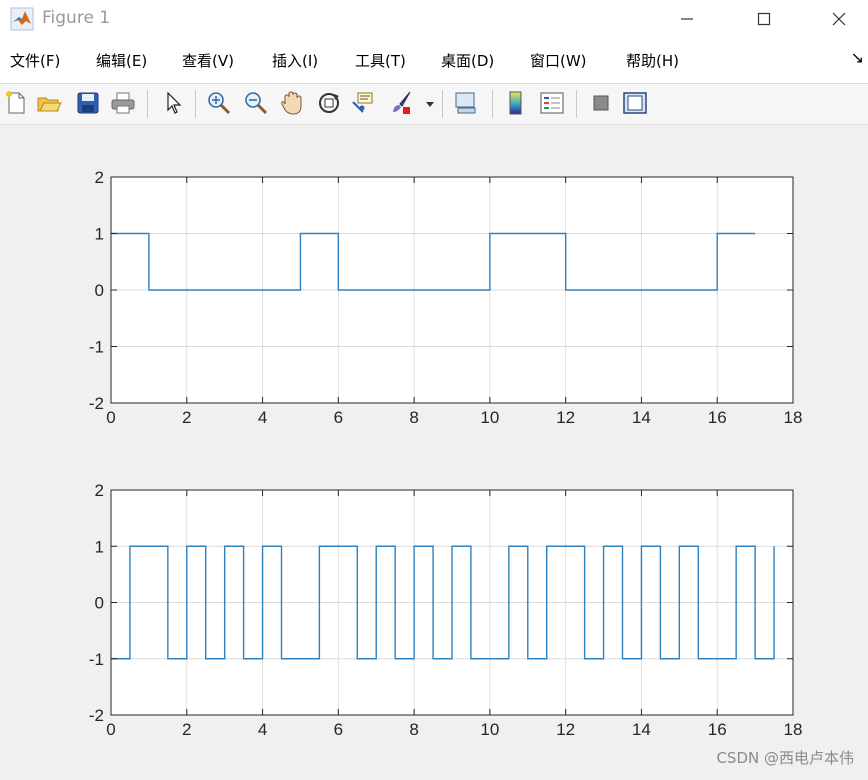 The height and width of the screenshot is (780, 868). What do you see at coordinates (363, 103) in the screenshot?
I see `data-cursor-icon` at bounding box center [363, 103].